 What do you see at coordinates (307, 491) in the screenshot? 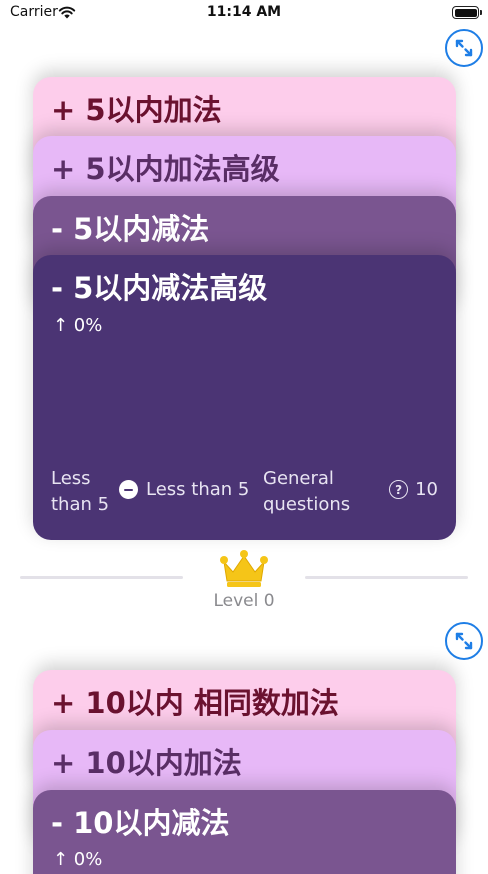
I see `question-type-label: General questions` at bounding box center [307, 491].